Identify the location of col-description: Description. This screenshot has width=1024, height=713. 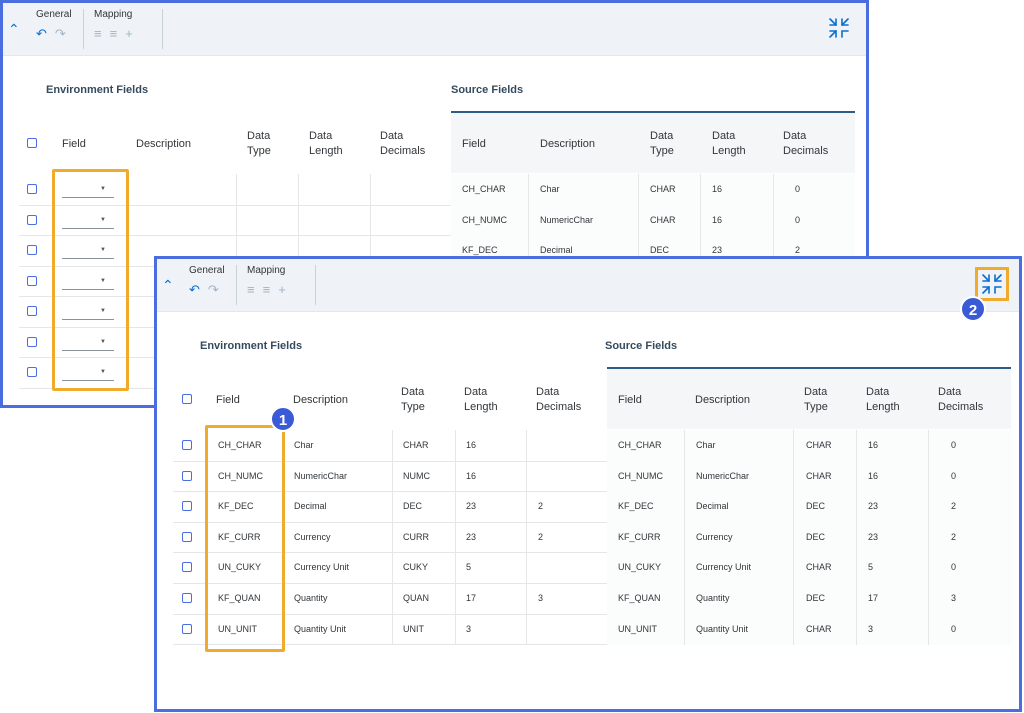
(321, 400).